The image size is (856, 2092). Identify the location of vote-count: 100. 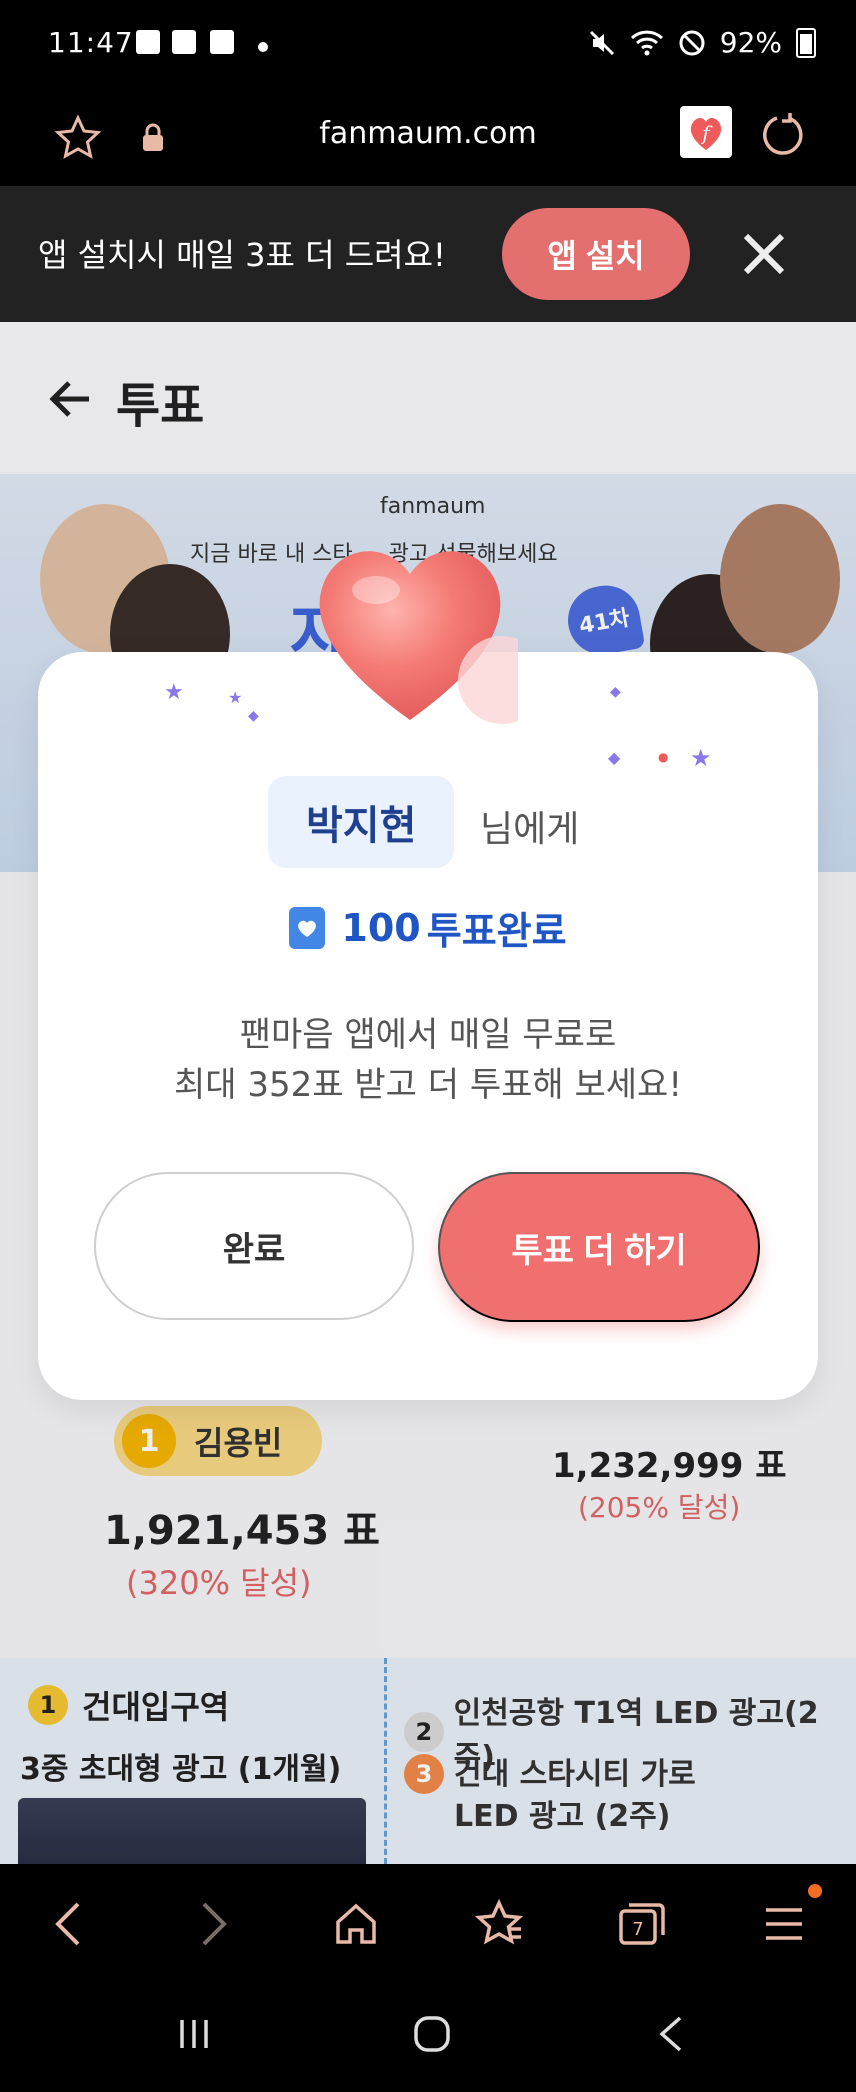
(381, 927).